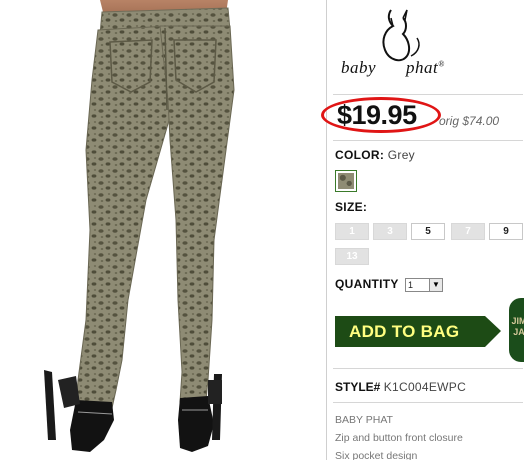 This screenshot has width=524, height=460. I want to click on brand-logo: baby phat®, so click(398, 48).